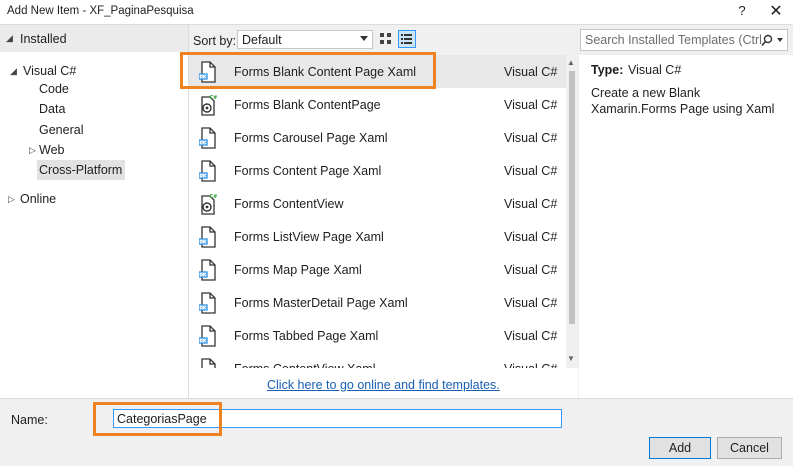  I want to click on search-icon, so click(767, 40).